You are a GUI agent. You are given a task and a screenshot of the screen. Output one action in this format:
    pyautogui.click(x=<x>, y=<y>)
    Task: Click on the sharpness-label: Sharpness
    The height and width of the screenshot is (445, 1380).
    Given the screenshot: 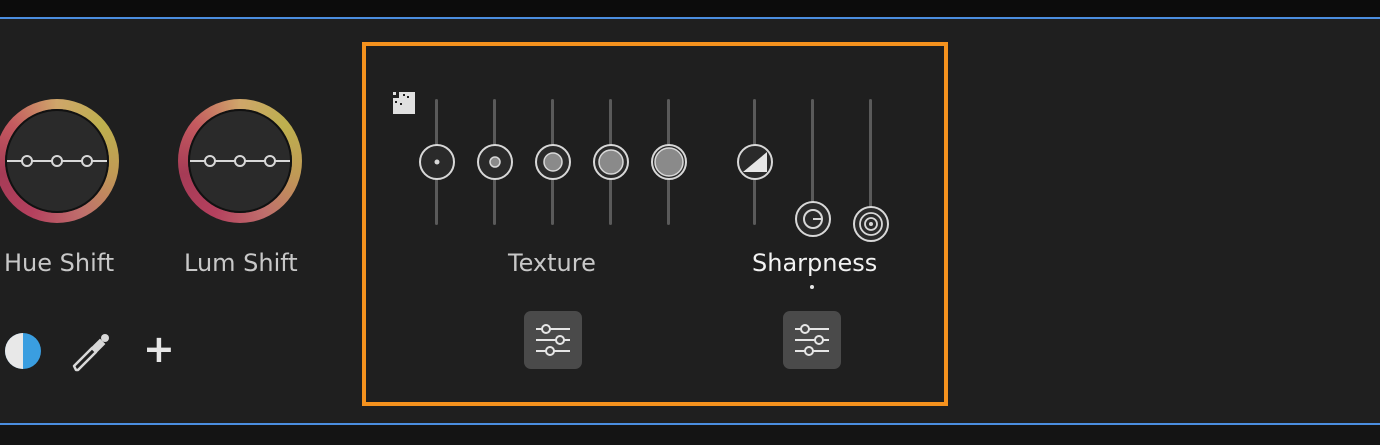 What is the action you would take?
    pyautogui.click(x=815, y=263)
    